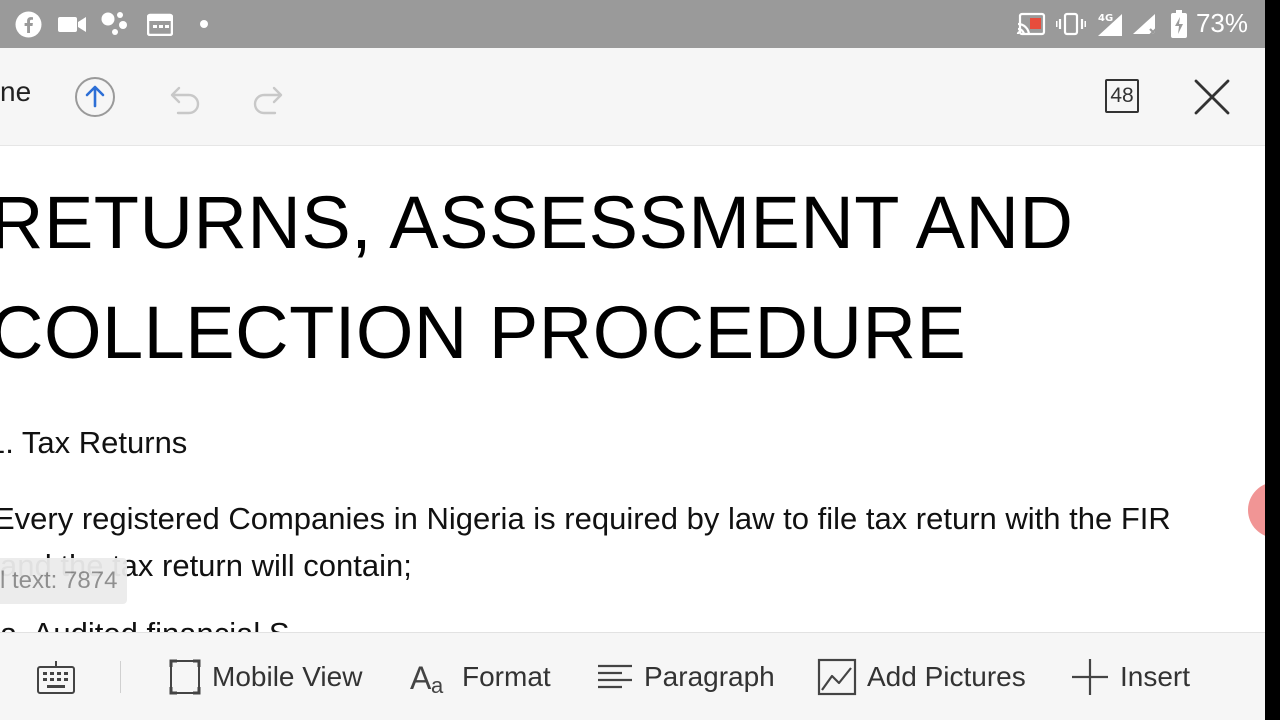 The image size is (1280, 720). Describe the element at coordinates (1090, 677) in the screenshot. I see `plus-icon` at that location.